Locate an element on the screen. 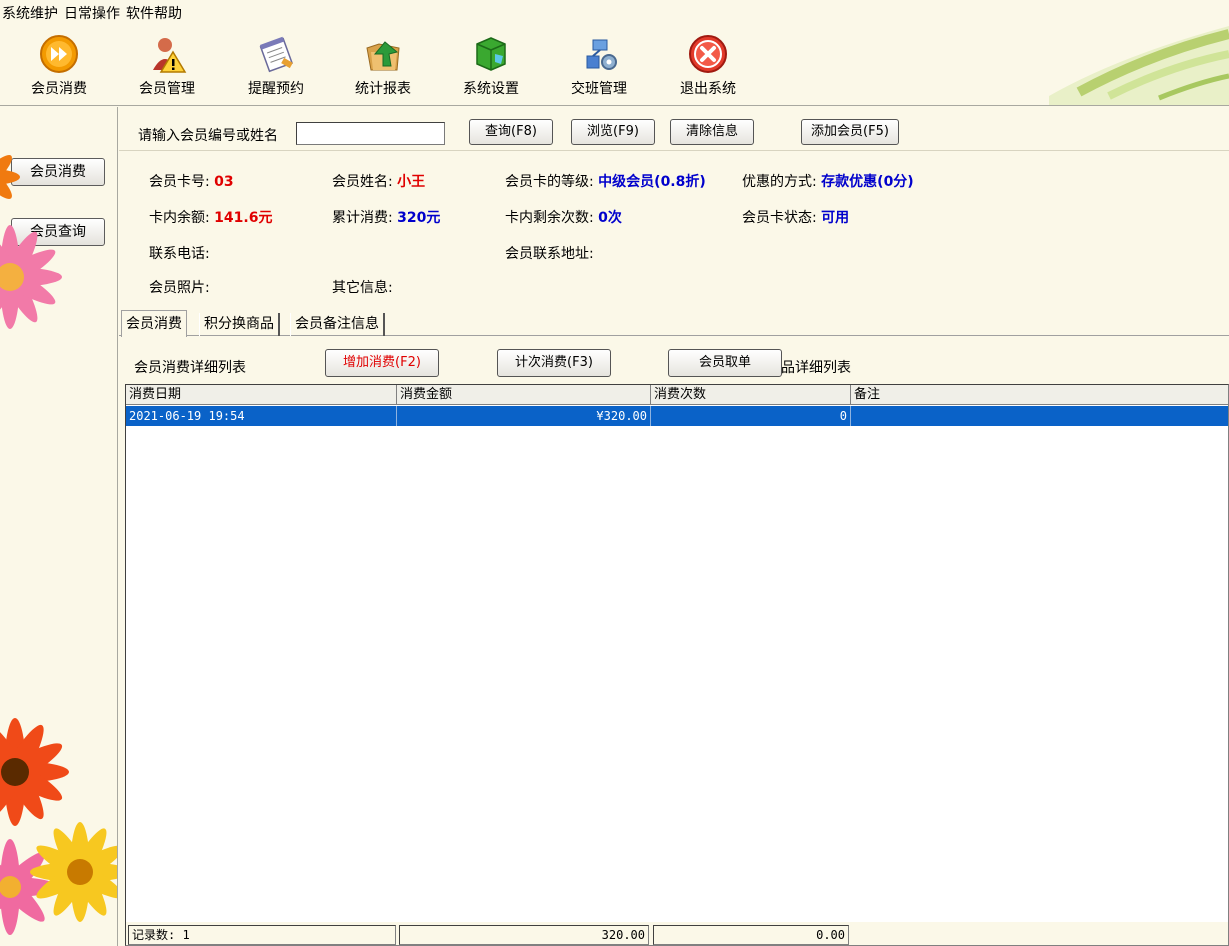 Image resolution: width=1229 pixels, height=946 pixels. pink-flower-image is located at coordinates (31, 277).